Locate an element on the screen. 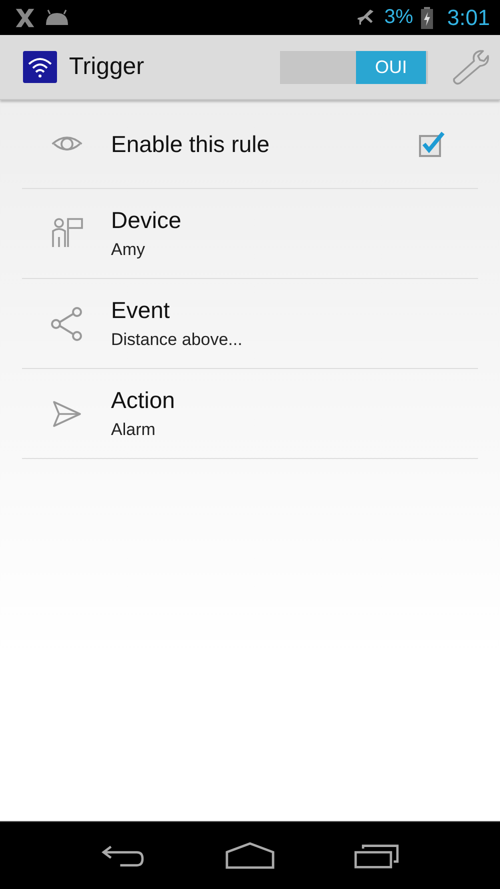 The image size is (500, 889). row-title: Action is located at coordinates (143, 400).